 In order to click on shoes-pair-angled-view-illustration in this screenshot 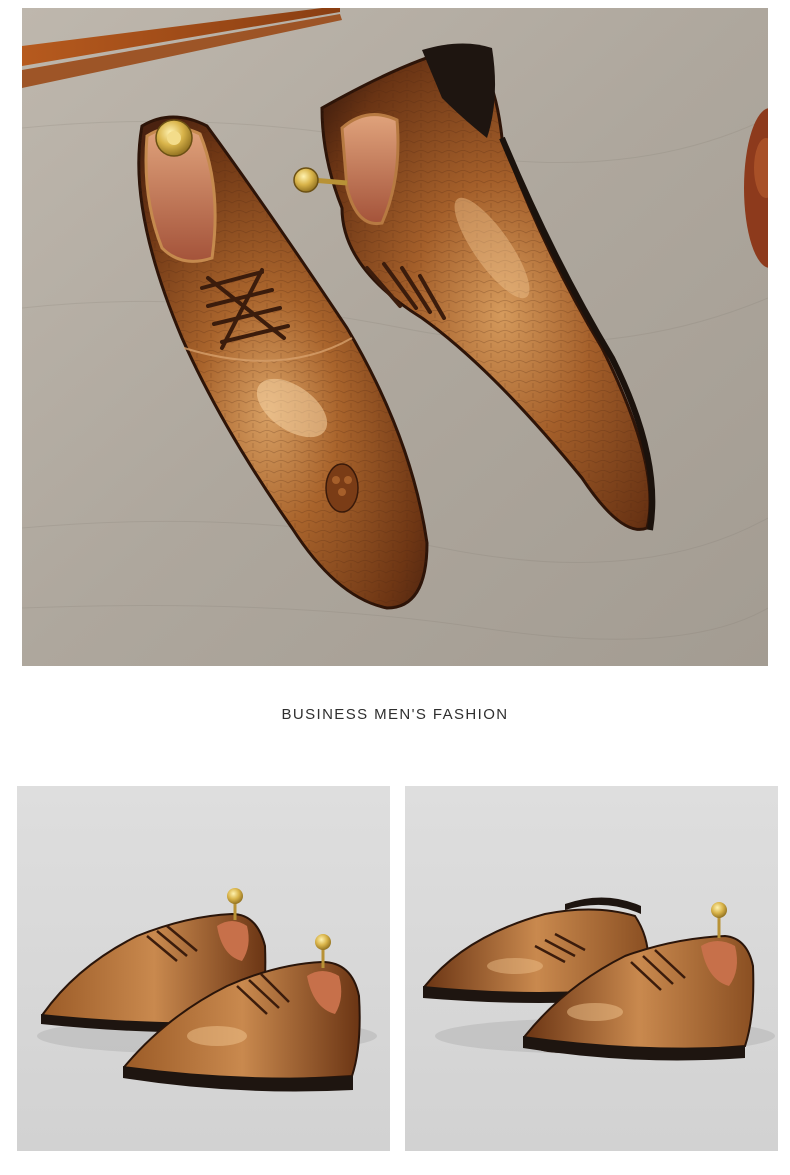, I will do `click(591, 968)`.